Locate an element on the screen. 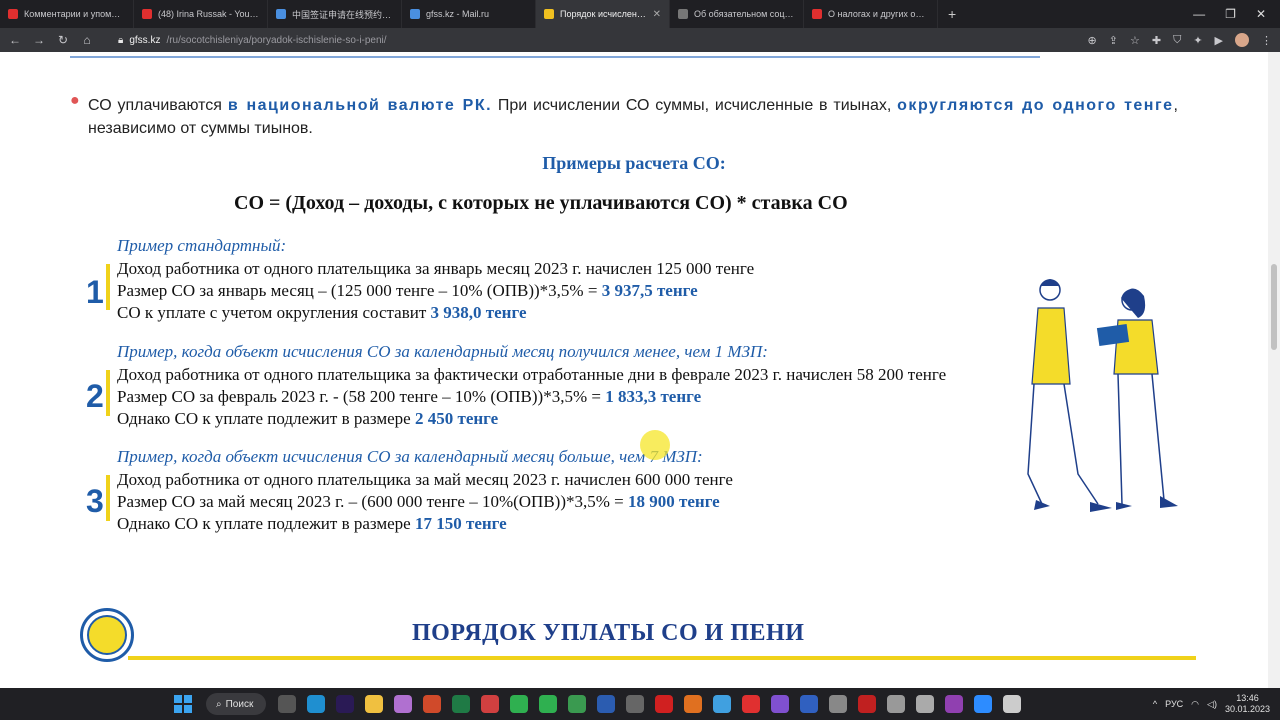  tab-5: Об обязательном социальн is located at coordinates (737, 14).